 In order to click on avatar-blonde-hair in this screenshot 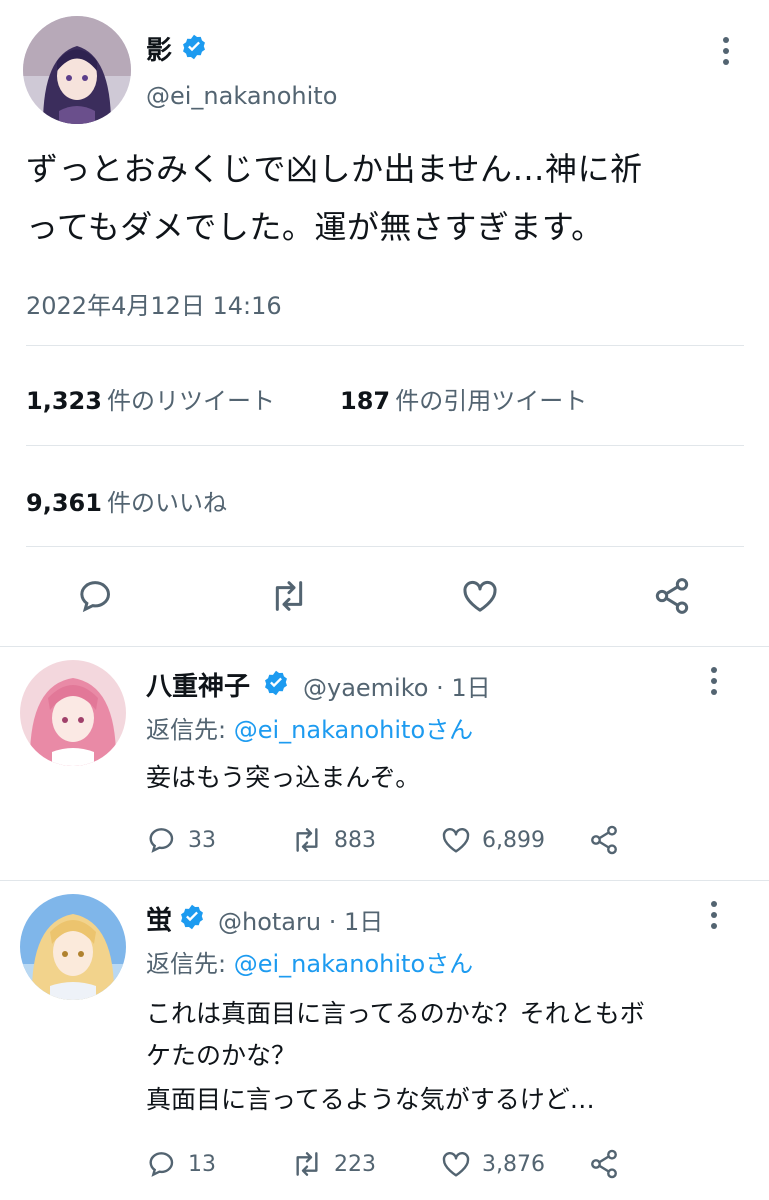, I will do `click(73, 947)`.